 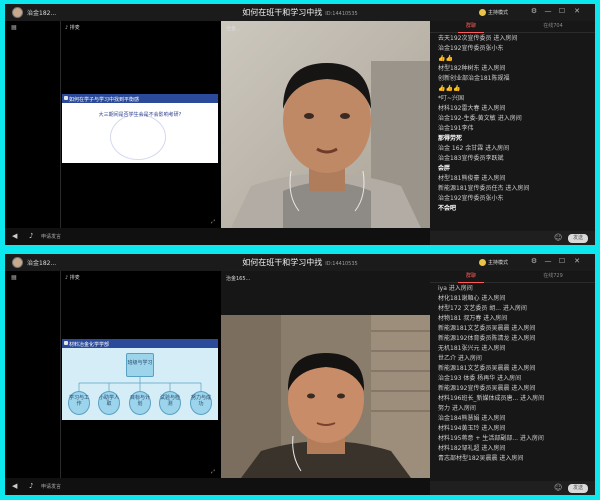 What do you see at coordinates (217, 236) in the screenshot?
I see `bottom-bar: ◀ ♪ 申请发言` at bounding box center [217, 236].